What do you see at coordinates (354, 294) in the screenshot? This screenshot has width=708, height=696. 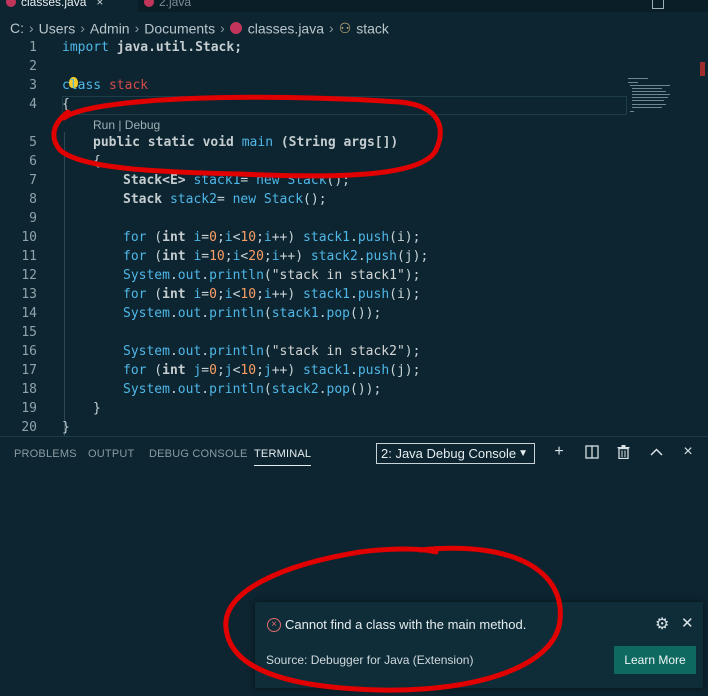 I see `code-line: 13 for (int i=0;i<10;i++) stack1.push(i);` at bounding box center [354, 294].